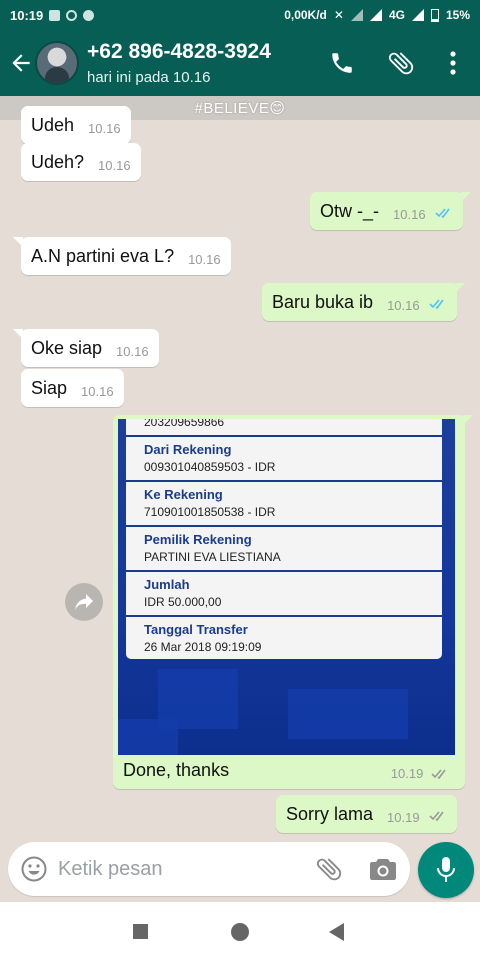 Image resolution: width=480 pixels, height=960 pixels. I want to click on system-nav-bar, so click(240, 931).